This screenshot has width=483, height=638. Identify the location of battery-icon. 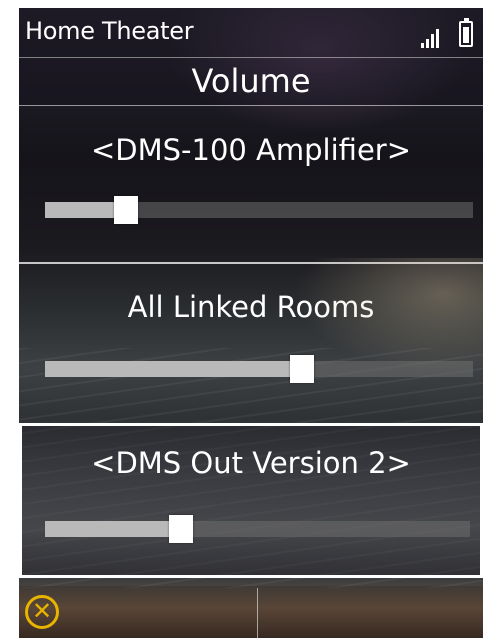
(466, 32).